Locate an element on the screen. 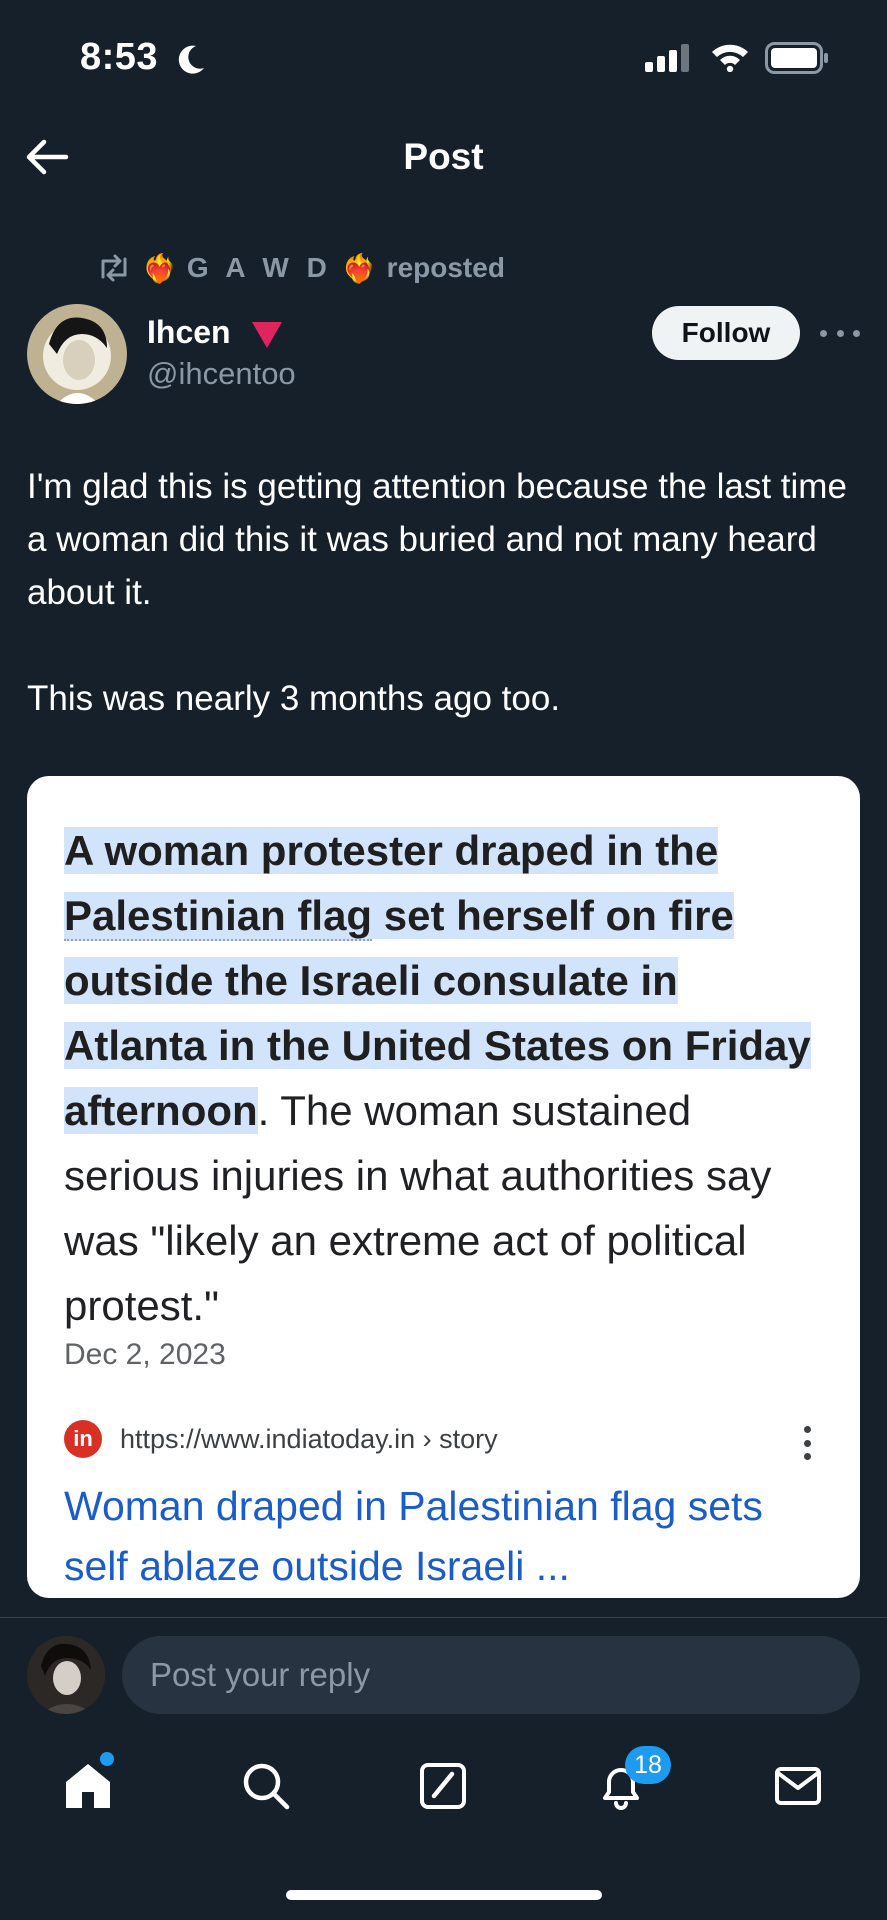 The image size is (887, 1920). signal-icon is located at coordinates (667, 58).